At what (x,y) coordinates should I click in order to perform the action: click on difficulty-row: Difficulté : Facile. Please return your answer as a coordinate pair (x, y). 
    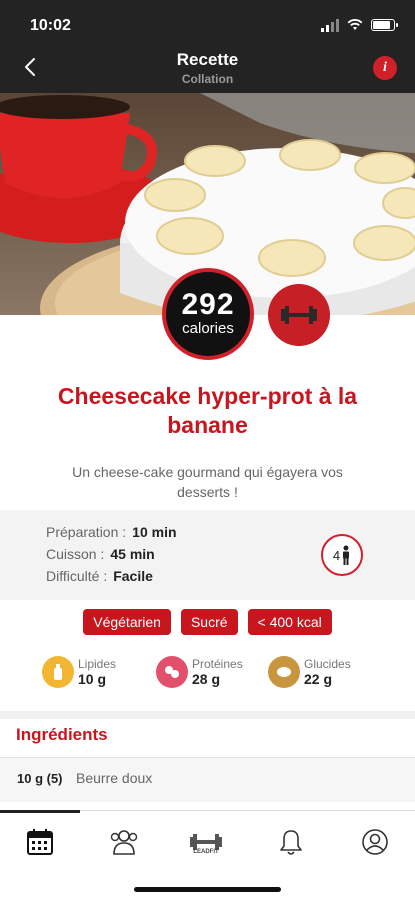
    Looking at the image, I should click on (99, 576).